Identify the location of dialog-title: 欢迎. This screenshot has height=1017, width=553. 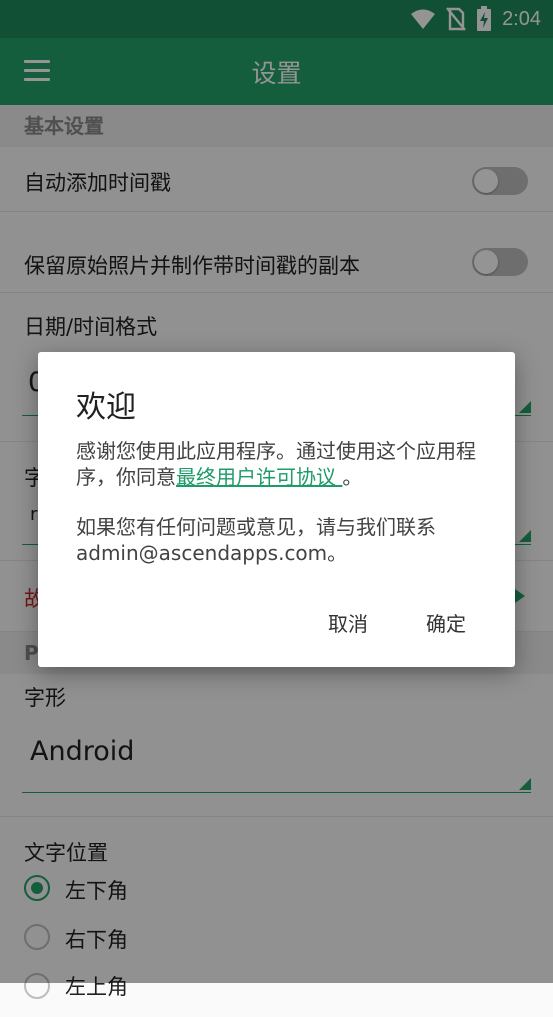
(106, 407).